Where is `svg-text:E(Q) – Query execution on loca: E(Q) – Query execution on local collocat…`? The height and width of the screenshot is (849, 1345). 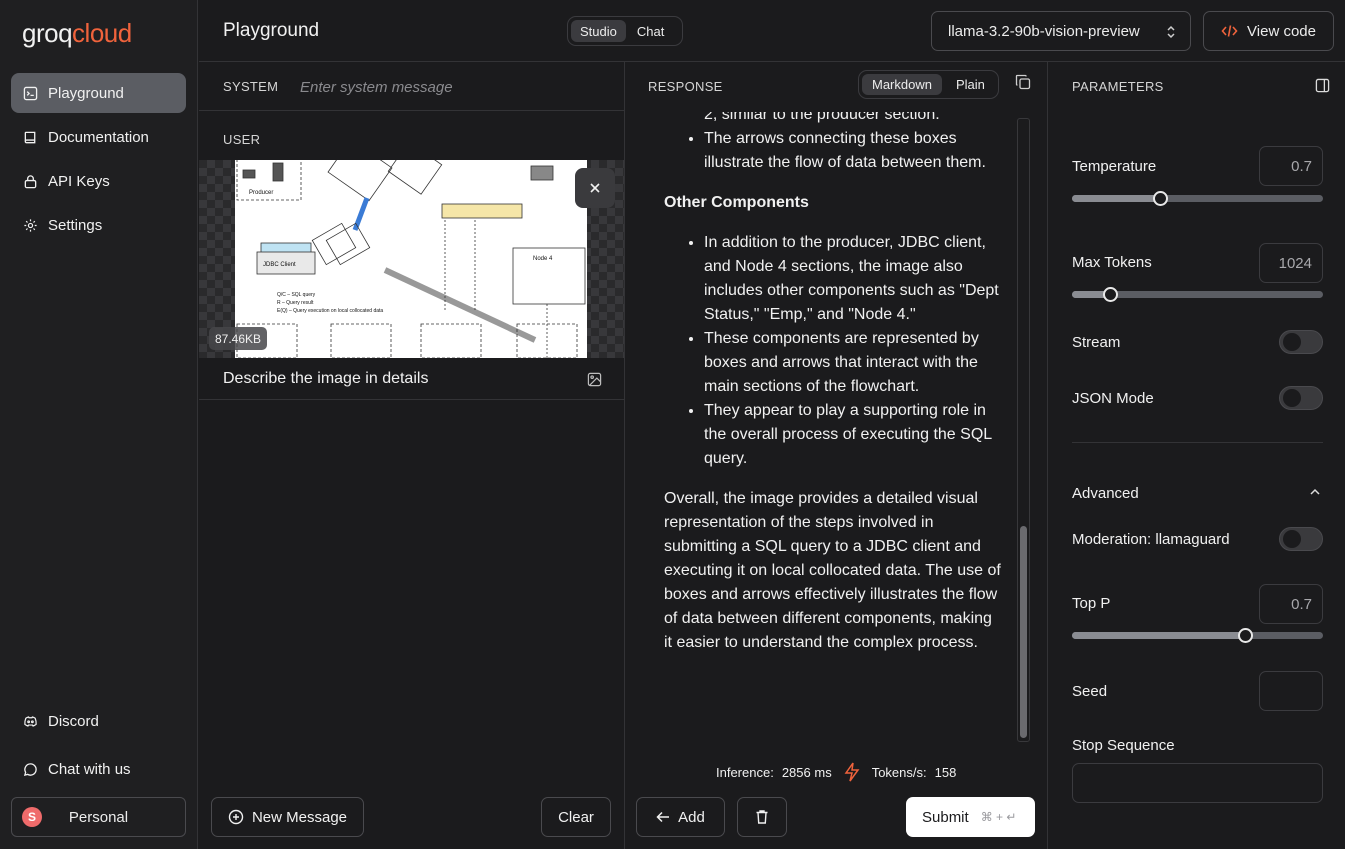
svg-text:E(Q) – Query execution on loca: E(Q) – Query execution on local collocat… is located at coordinates (330, 311).